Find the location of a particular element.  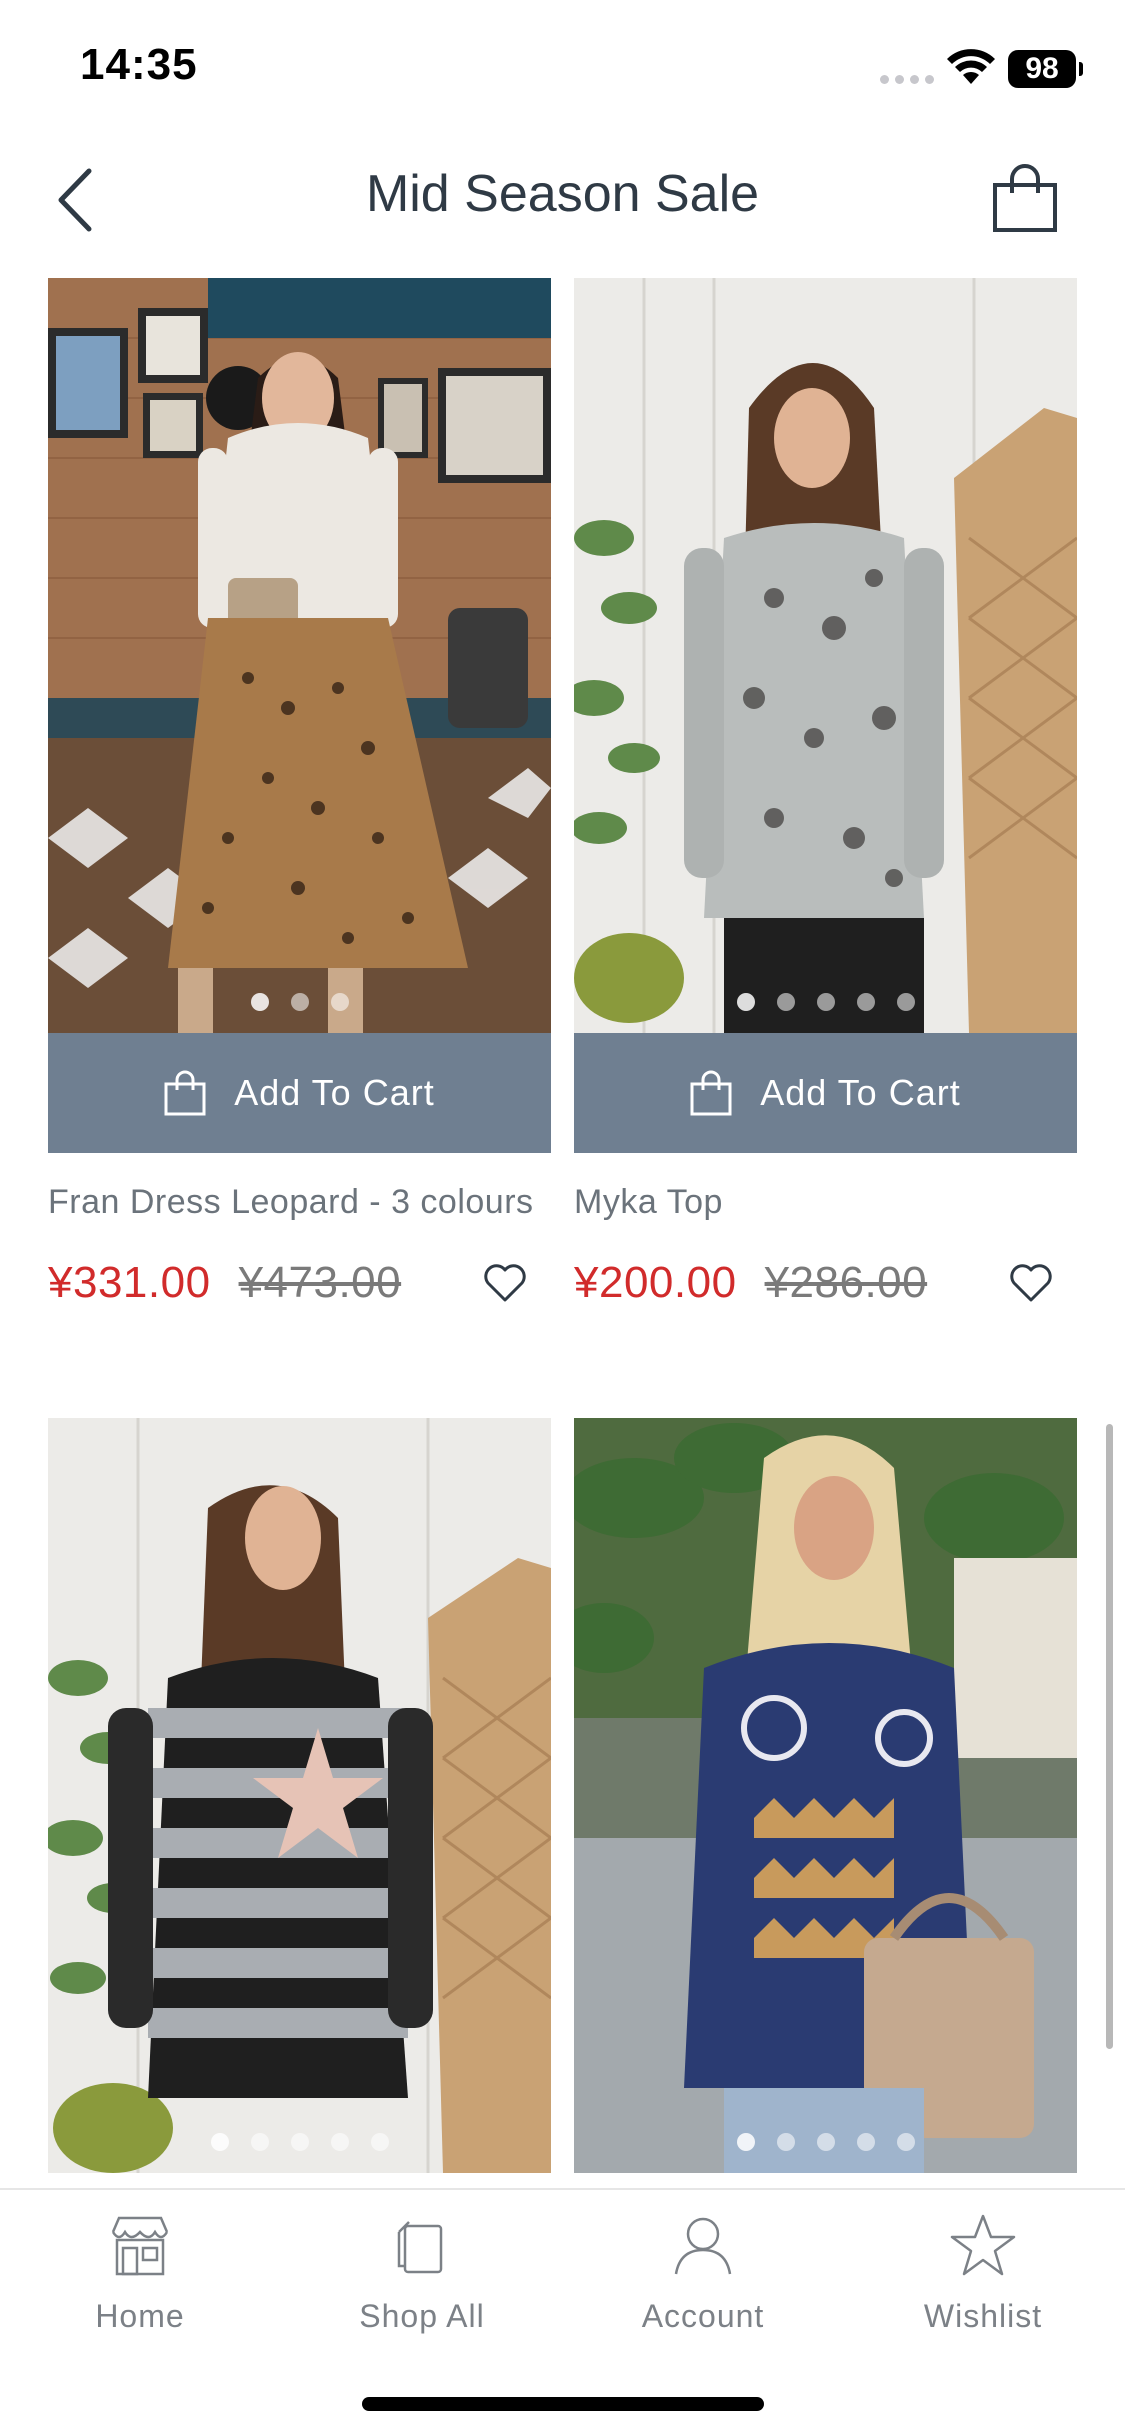

price-row: ¥200.00 ¥286.00 is located at coordinates (825, 1283).